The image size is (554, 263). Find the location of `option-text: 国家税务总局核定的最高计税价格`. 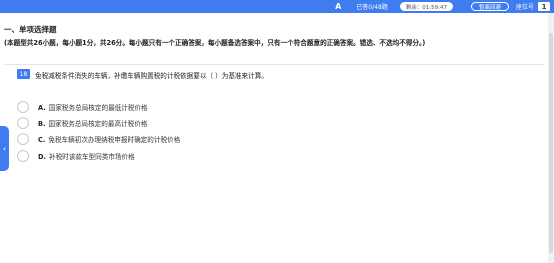

option-text: 国家税务总局核定的最高计税价格 is located at coordinates (98, 123).